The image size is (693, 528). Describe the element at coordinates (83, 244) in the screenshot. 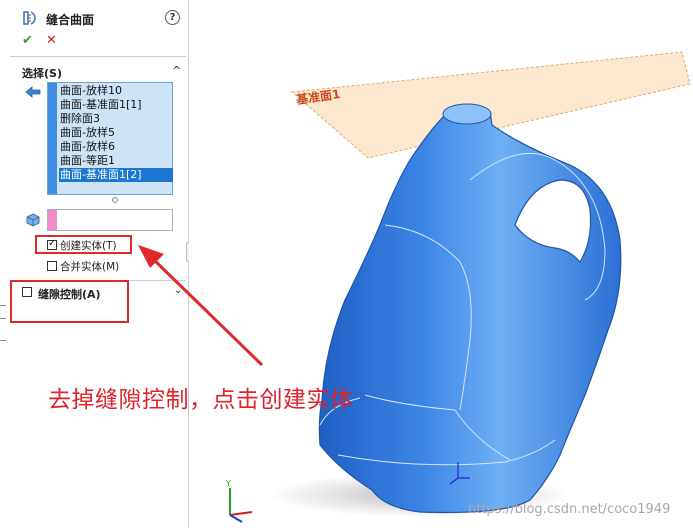

I see `create-solid-highlight-box` at that location.